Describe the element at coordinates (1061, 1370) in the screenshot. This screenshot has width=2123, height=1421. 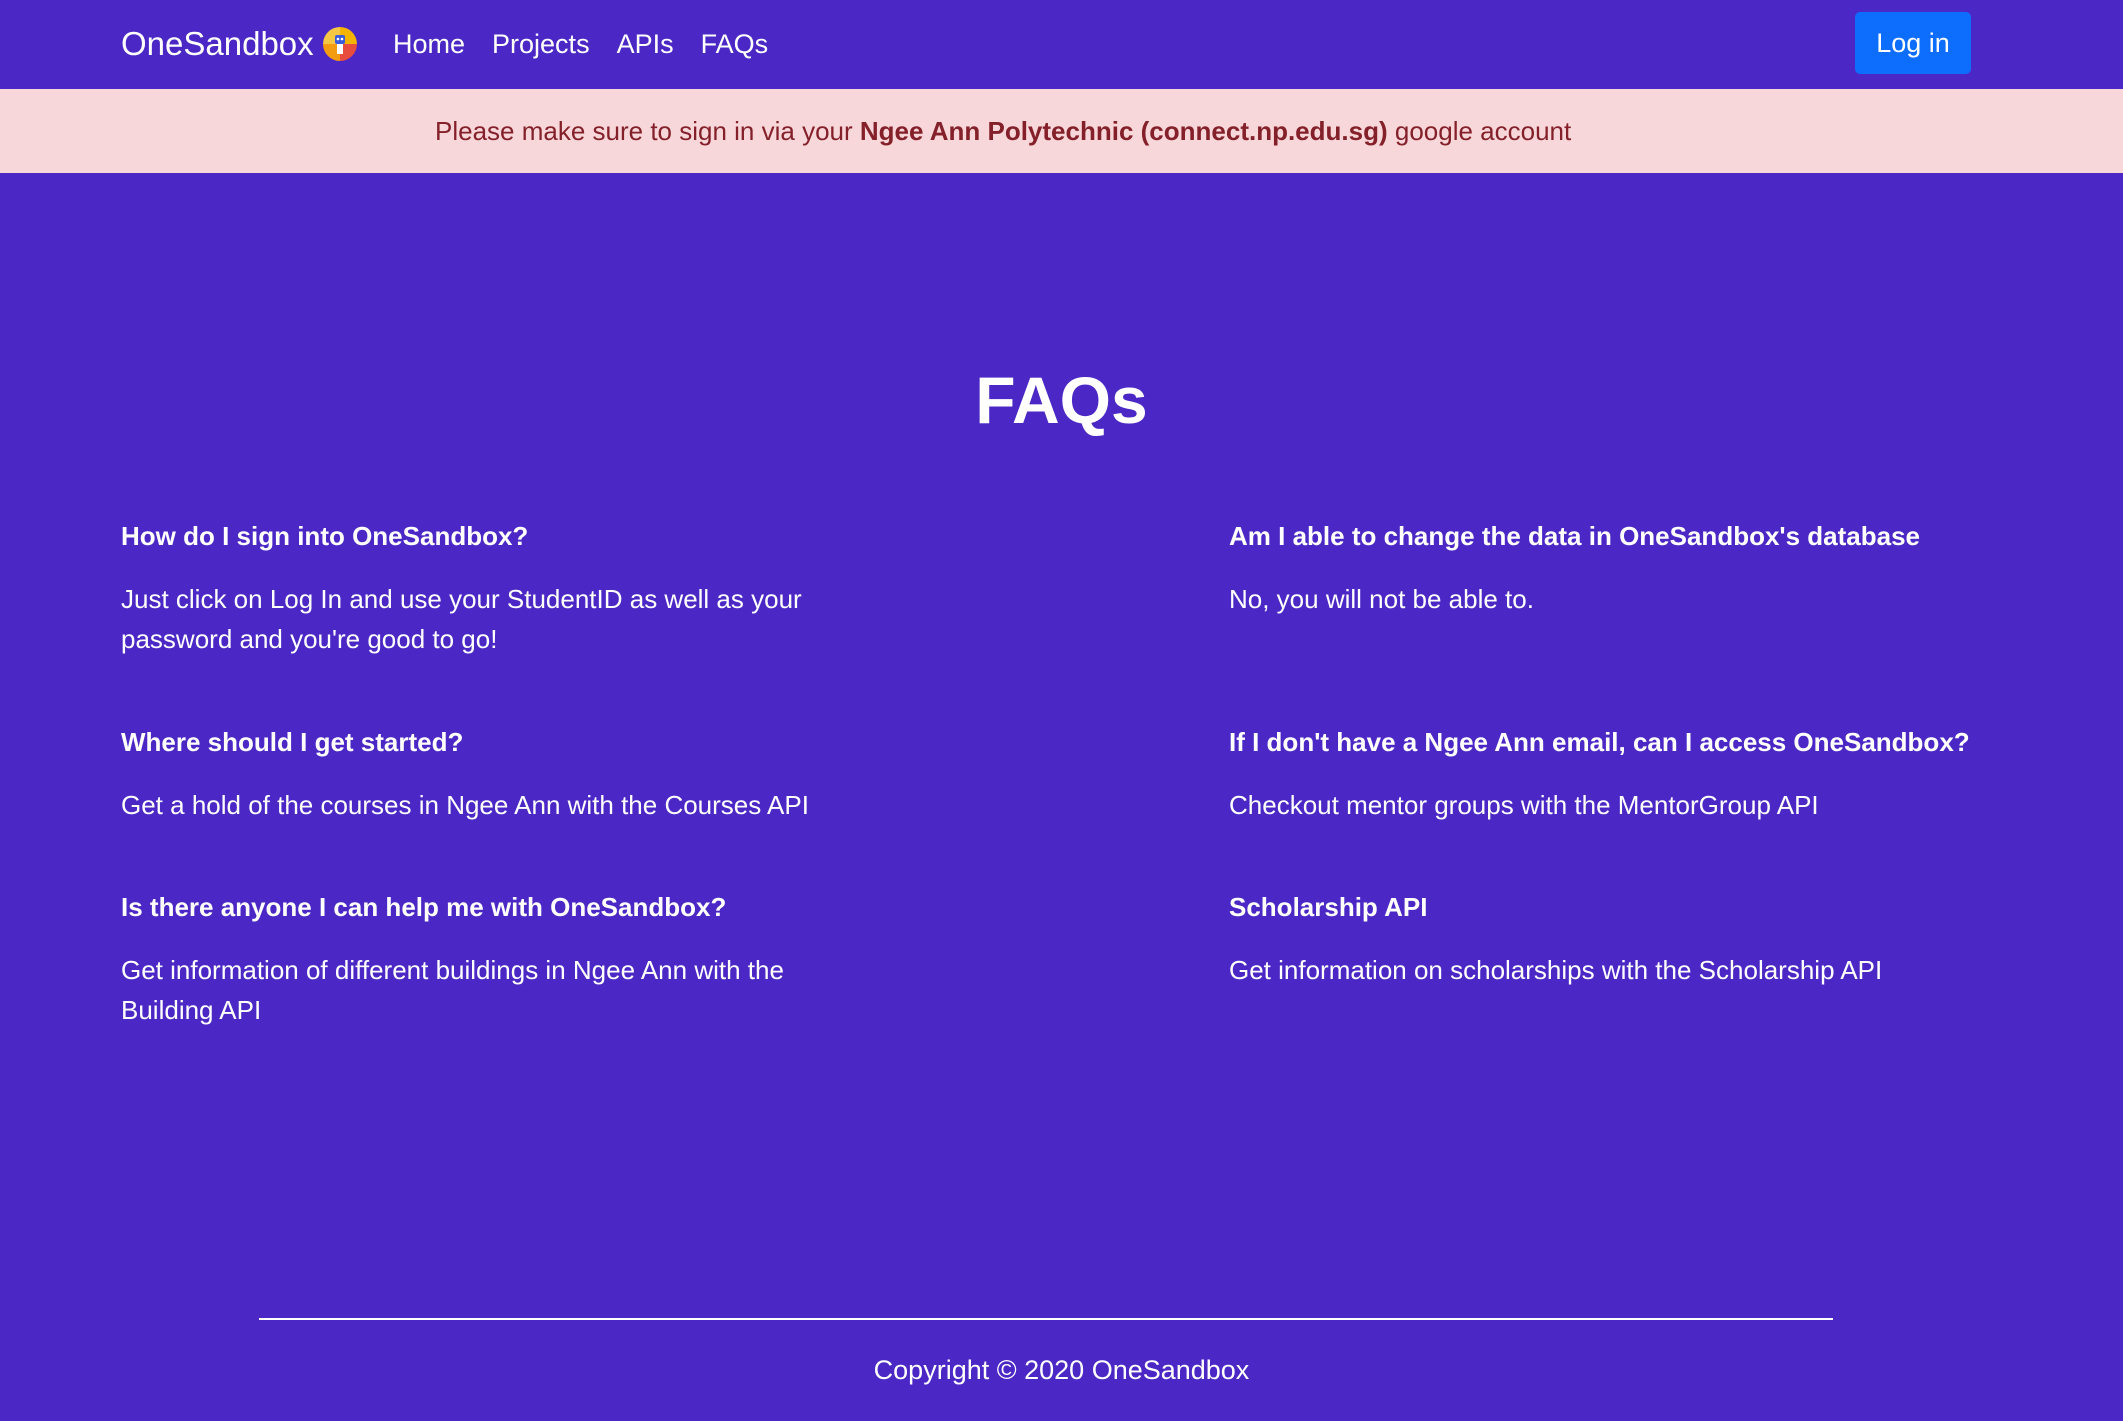
I see `footer-copyright: Copyright © 2020 OneSandbox` at that location.